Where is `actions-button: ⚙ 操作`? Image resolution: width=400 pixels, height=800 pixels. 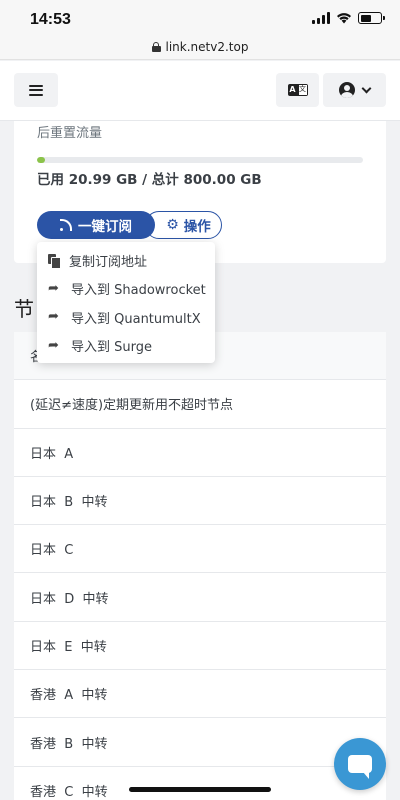
actions-button: ⚙ 操作 is located at coordinates (183, 225).